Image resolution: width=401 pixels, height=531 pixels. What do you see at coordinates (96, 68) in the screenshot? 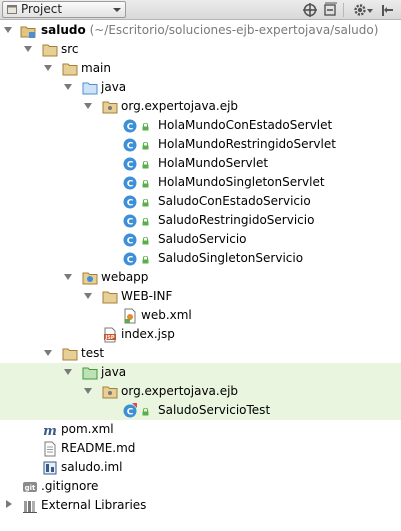
I see `tree-label: main` at bounding box center [96, 68].